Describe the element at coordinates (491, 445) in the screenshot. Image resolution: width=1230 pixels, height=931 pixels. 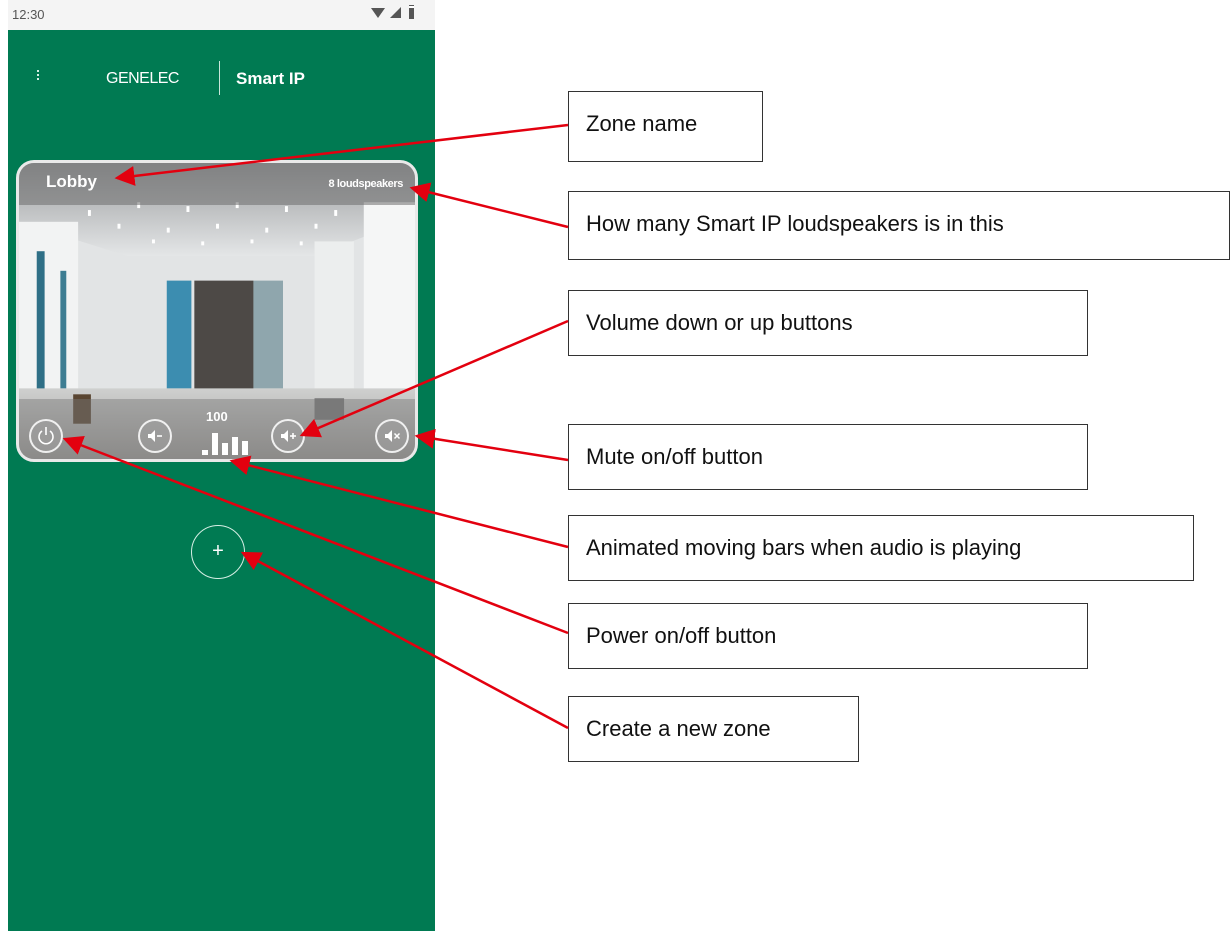
I see `arrow-mute-button` at that location.